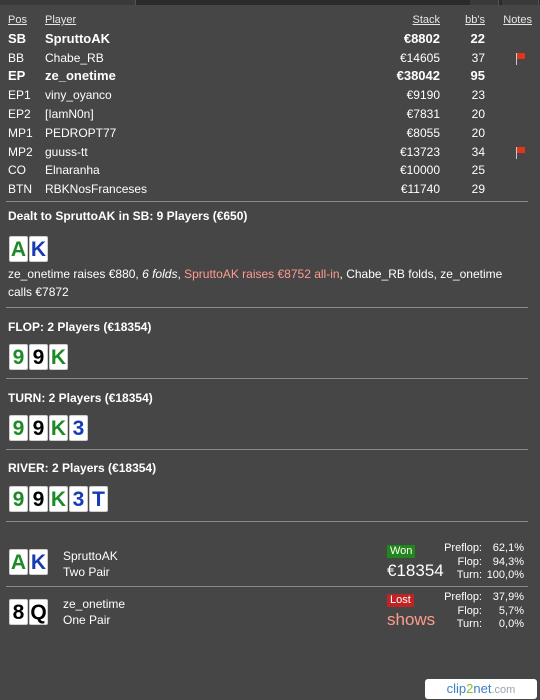 This screenshot has width=540, height=700. Describe the element at coordinates (508, 597) in the screenshot. I see `equity-value: 37,9%` at that location.